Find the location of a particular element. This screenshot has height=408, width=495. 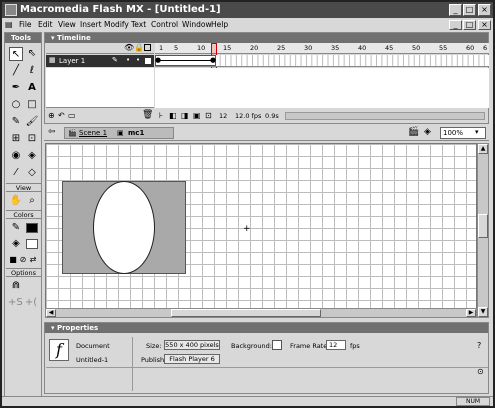

oval-tool-icon: ○ is located at coordinates (16, 105).